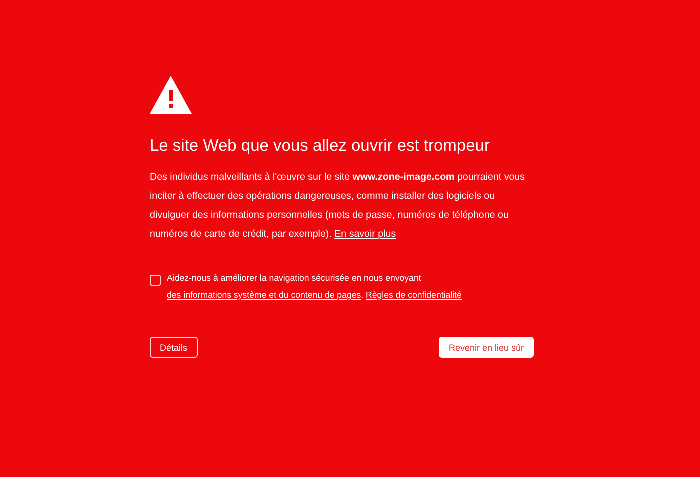 Image resolution: width=700 pixels, height=477 pixels. What do you see at coordinates (365, 234) in the screenshot?
I see `learn-more-link: En savoir plus` at bounding box center [365, 234].